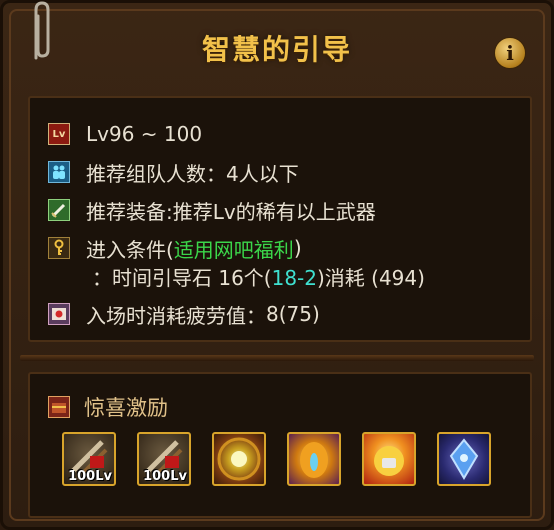 The image size is (554, 530). I want to click on fatigue-row: 入场时消耗疲劳值： 8(75), so click(184, 314).